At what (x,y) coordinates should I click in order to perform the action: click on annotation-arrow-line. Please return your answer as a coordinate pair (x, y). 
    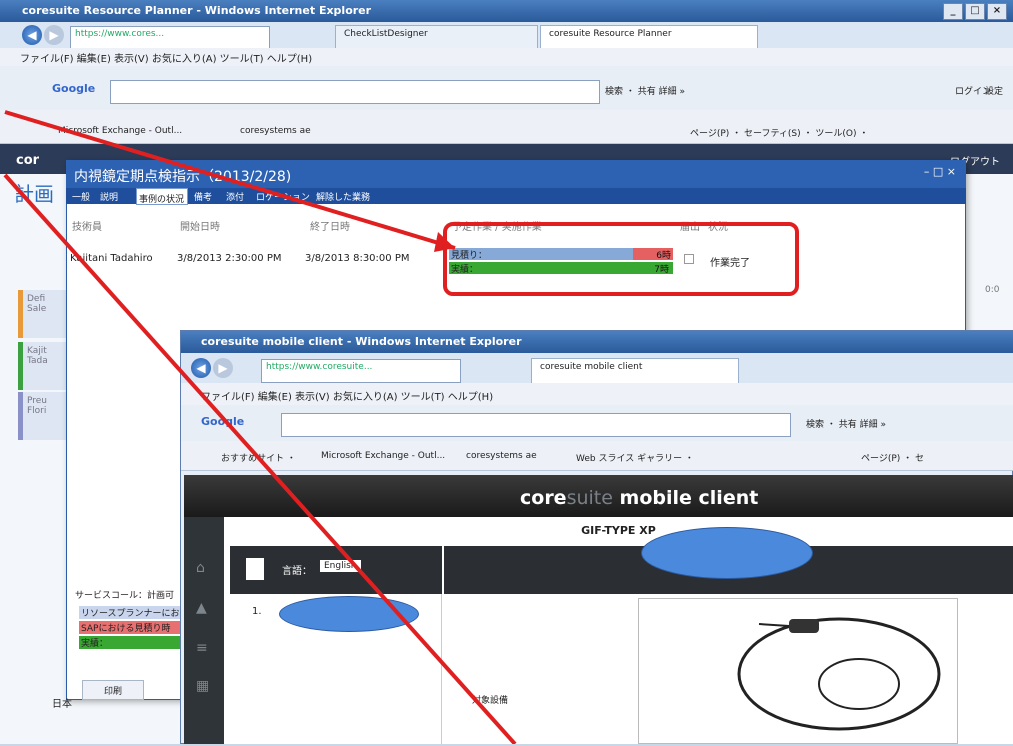
    Looking at the image, I should click on (230, 180).